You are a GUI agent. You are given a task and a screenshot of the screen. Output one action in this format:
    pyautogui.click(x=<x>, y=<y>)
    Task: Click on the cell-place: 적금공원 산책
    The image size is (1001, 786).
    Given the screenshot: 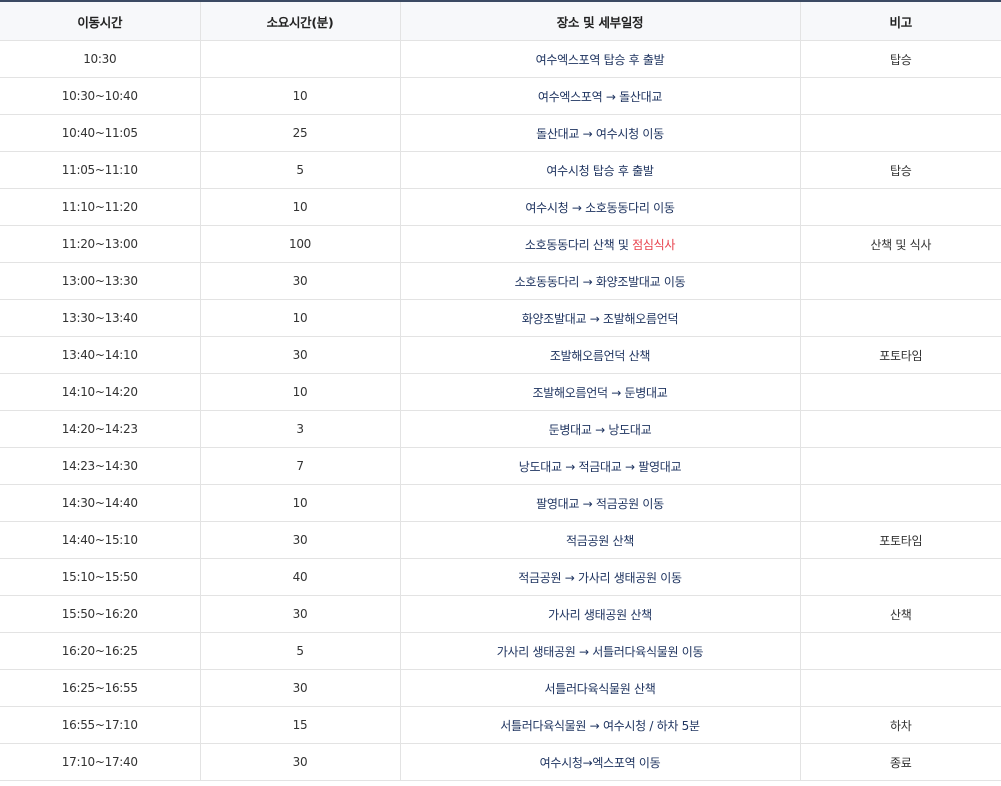 What is the action you would take?
    pyautogui.click(x=600, y=540)
    